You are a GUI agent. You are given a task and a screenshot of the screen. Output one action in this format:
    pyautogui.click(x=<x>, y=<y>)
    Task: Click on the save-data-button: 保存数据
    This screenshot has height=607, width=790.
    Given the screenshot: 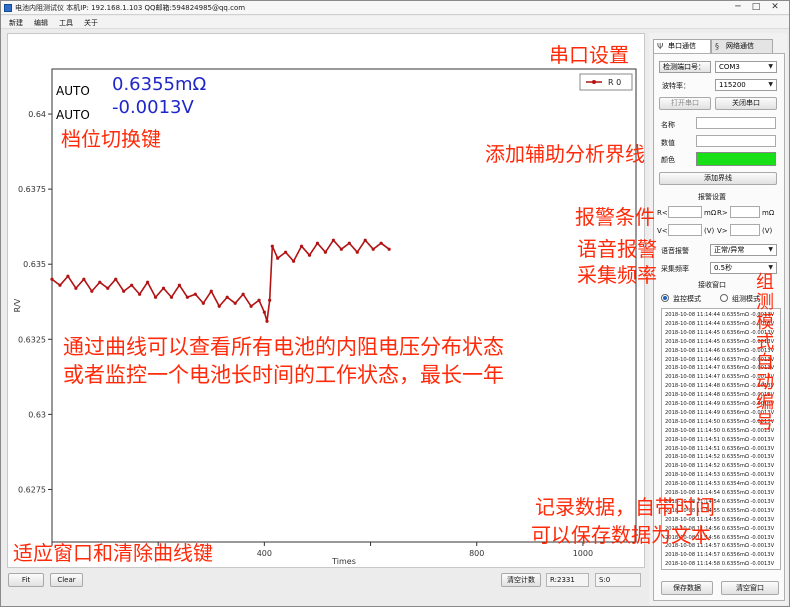 What is the action you would take?
    pyautogui.click(x=687, y=588)
    